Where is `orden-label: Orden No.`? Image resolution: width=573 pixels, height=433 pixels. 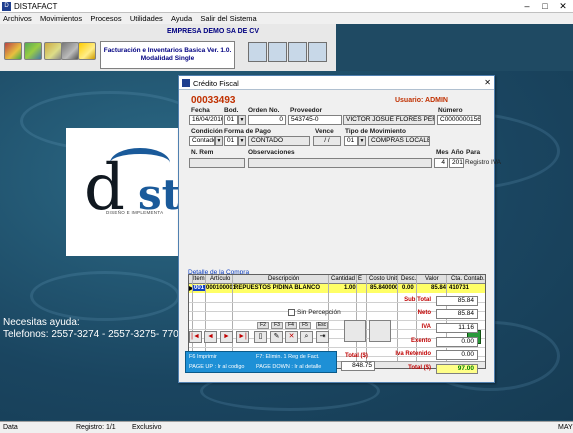
orden-label: Orden No. is located at coordinates (264, 110).